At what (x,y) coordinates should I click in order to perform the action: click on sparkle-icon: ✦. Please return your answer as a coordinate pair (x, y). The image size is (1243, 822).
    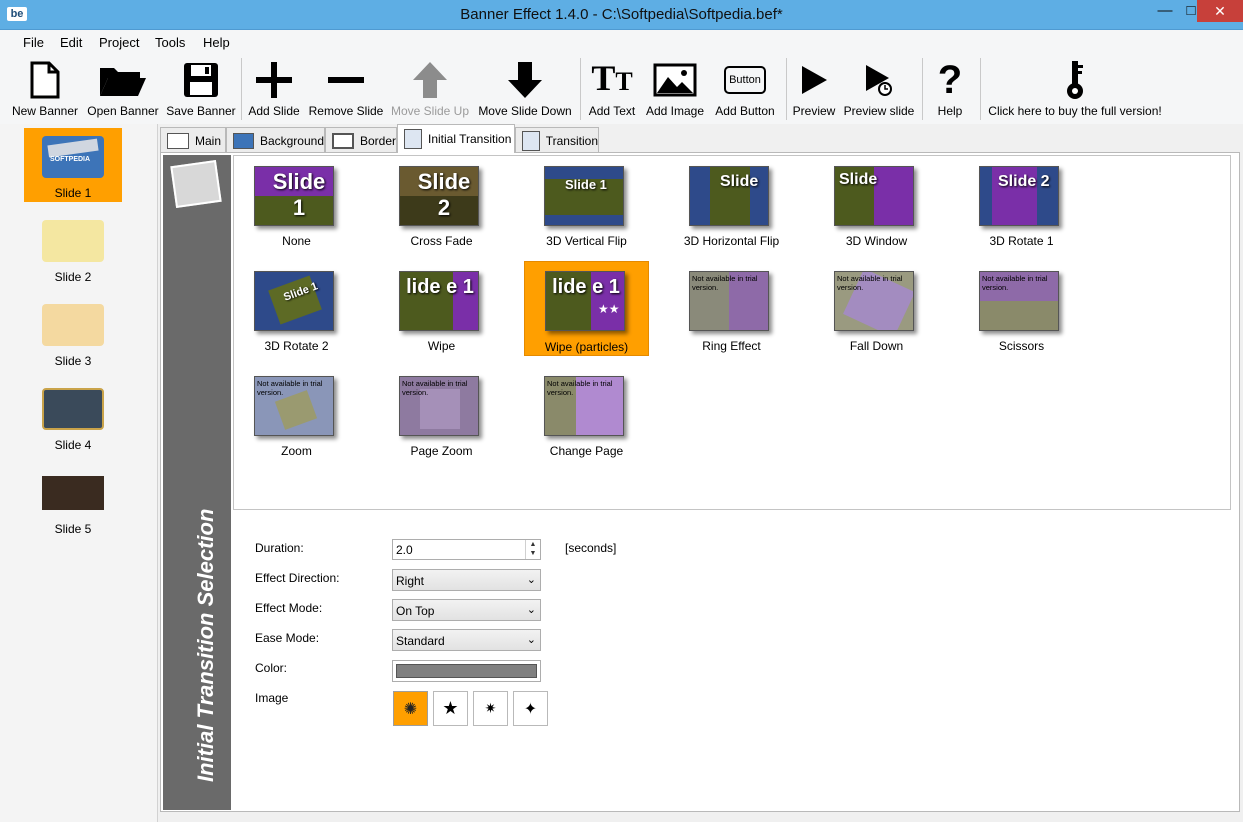
    Looking at the image, I should click on (530, 709).